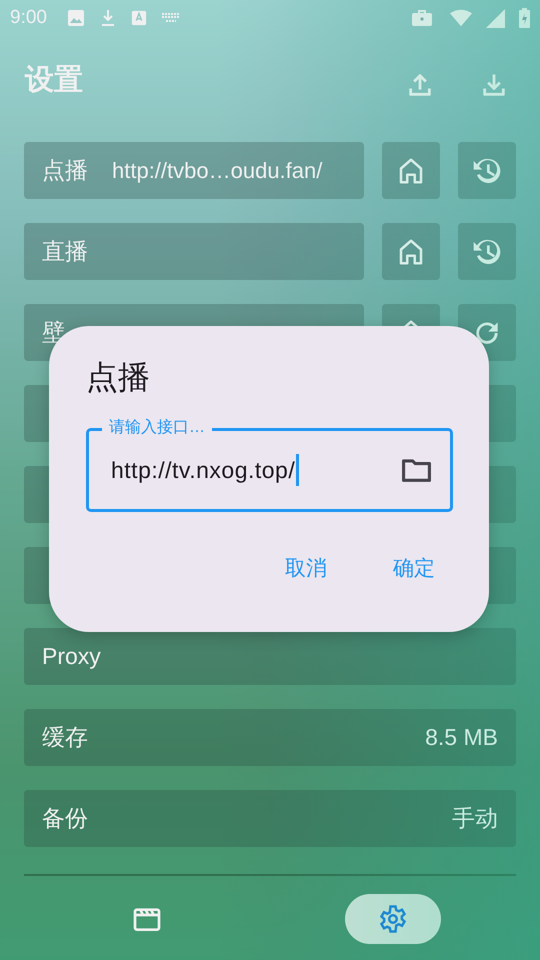 This screenshot has width=540, height=960. Describe the element at coordinates (138, 18) in the screenshot. I see `font-icon` at that location.